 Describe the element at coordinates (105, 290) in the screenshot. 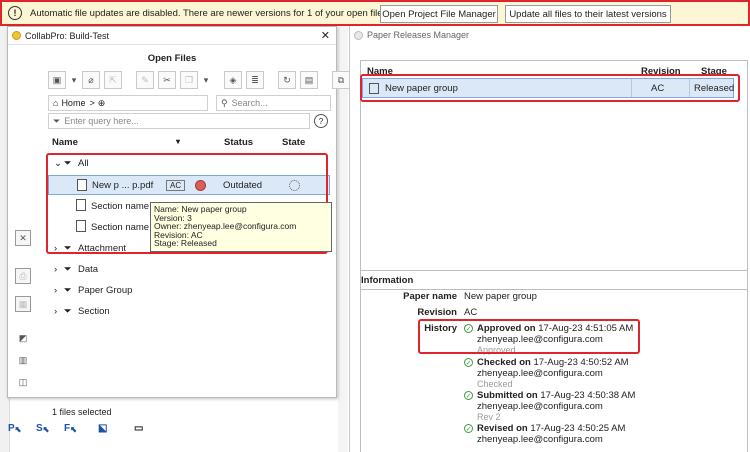

I see `paper-group-label: Paper Group` at that location.